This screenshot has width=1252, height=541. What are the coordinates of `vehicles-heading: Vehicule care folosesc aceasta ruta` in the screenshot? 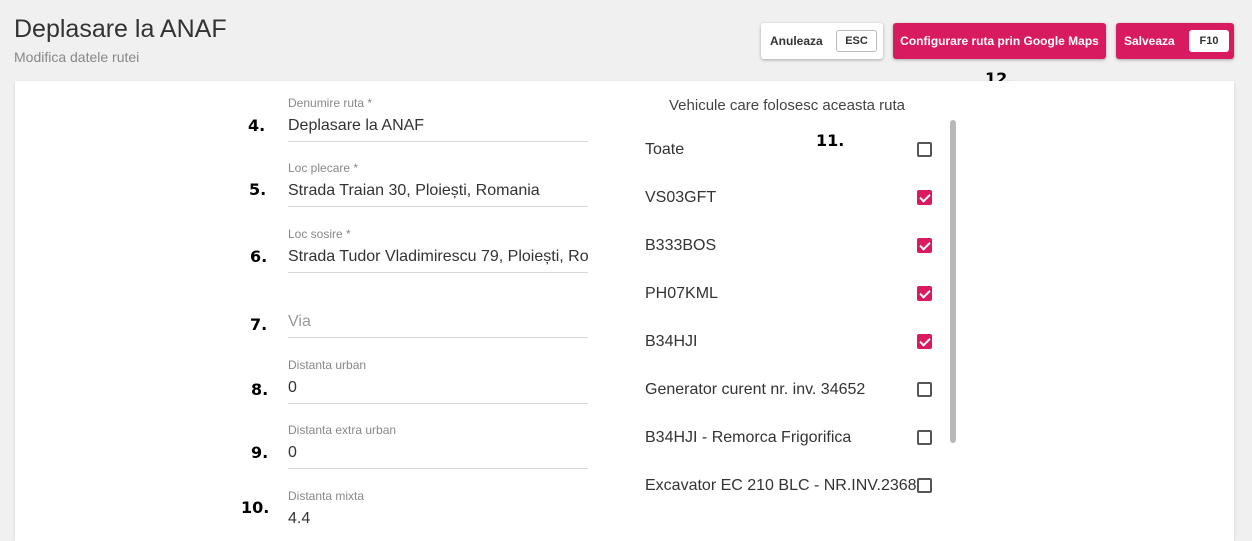 It's located at (787, 105).